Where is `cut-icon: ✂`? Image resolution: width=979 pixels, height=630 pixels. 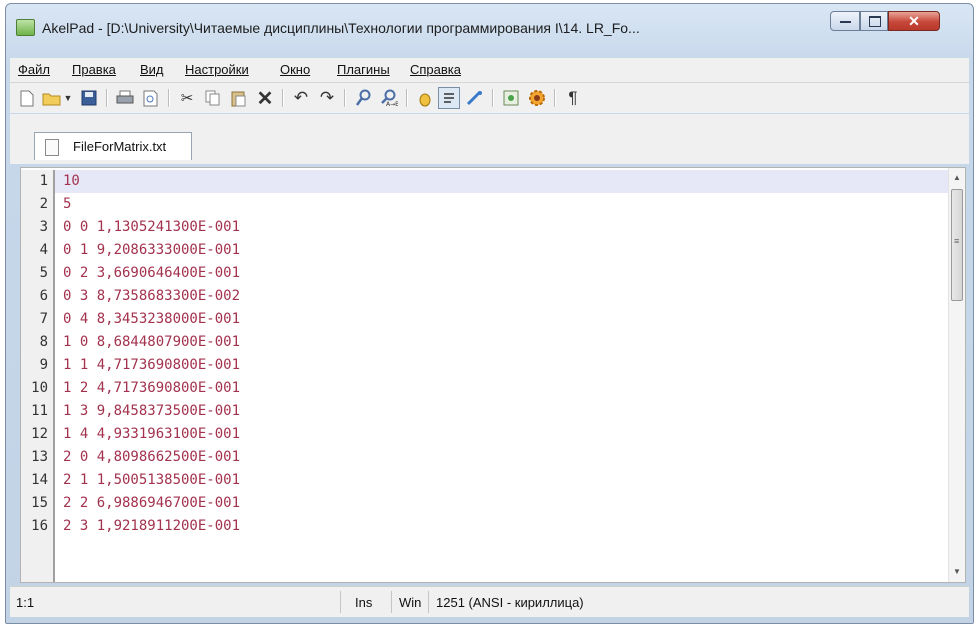 cut-icon: ✂ is located at coordinates (187, 98).